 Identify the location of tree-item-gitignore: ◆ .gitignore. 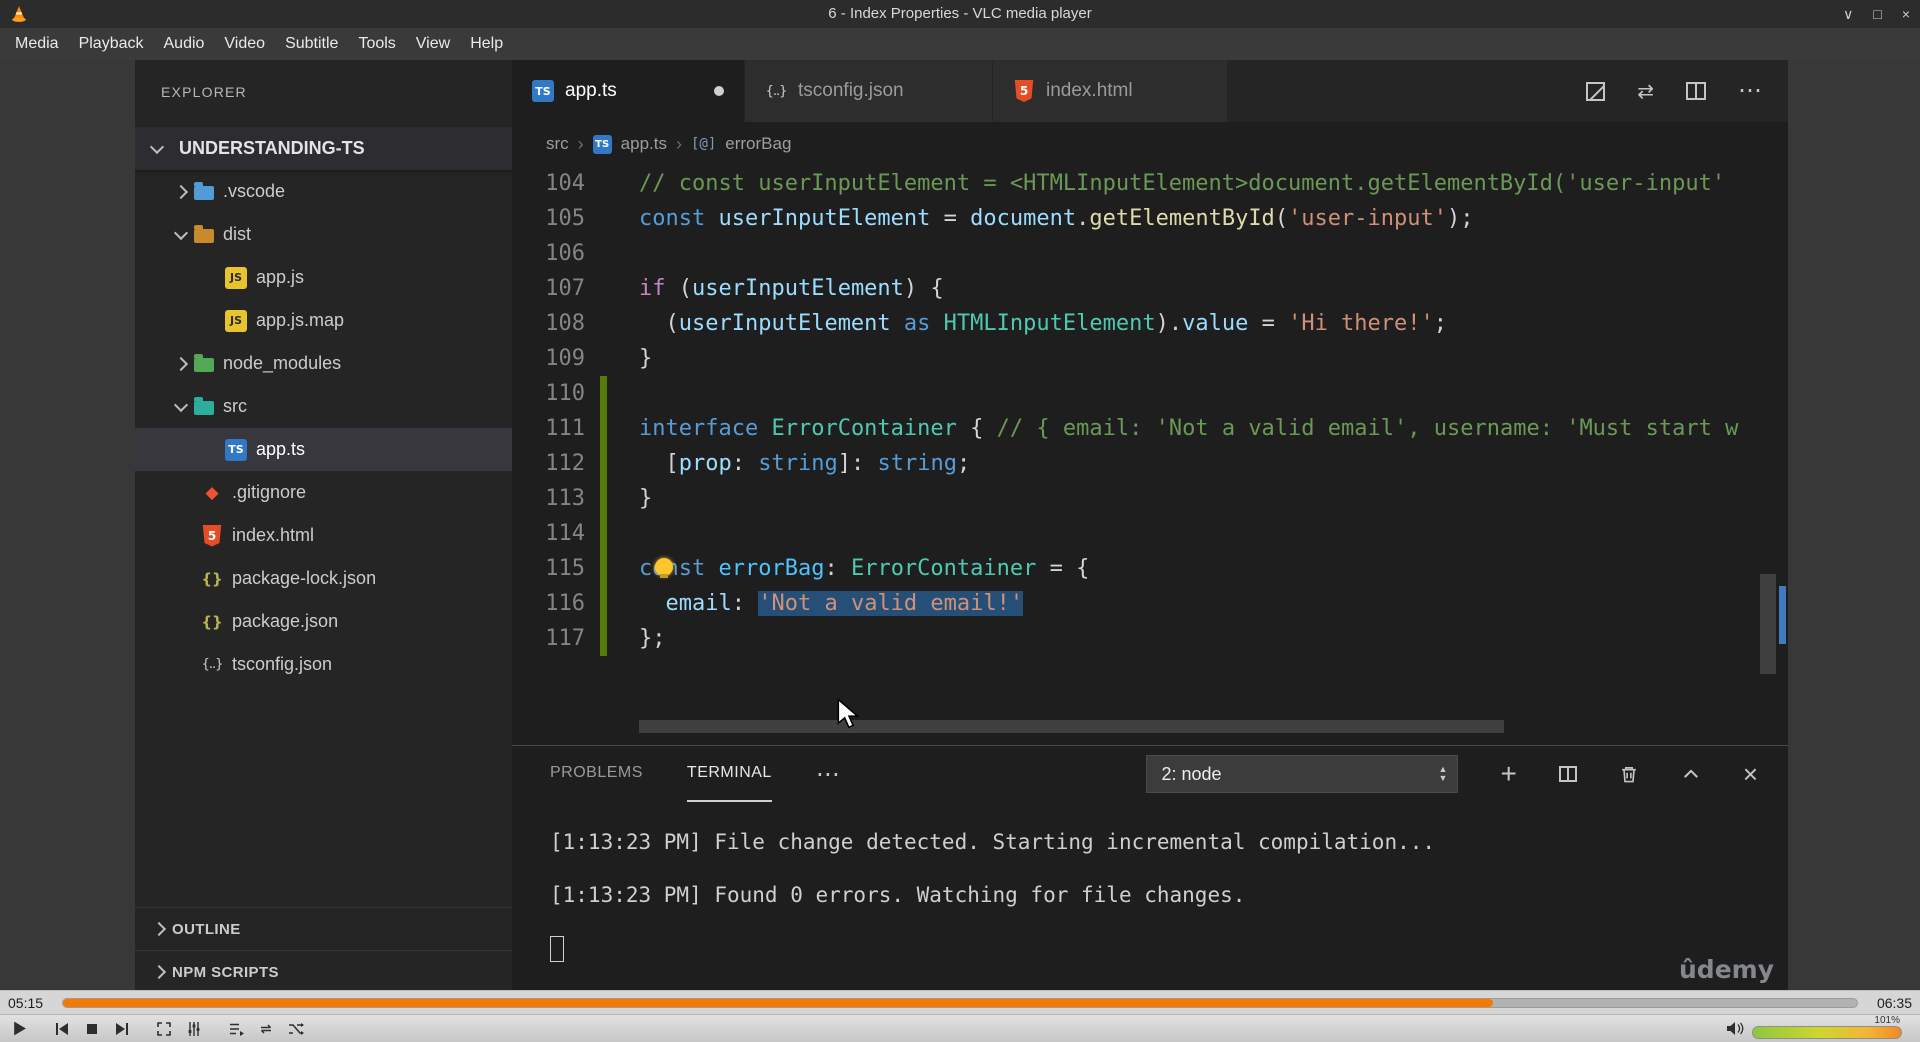
(323, 492).